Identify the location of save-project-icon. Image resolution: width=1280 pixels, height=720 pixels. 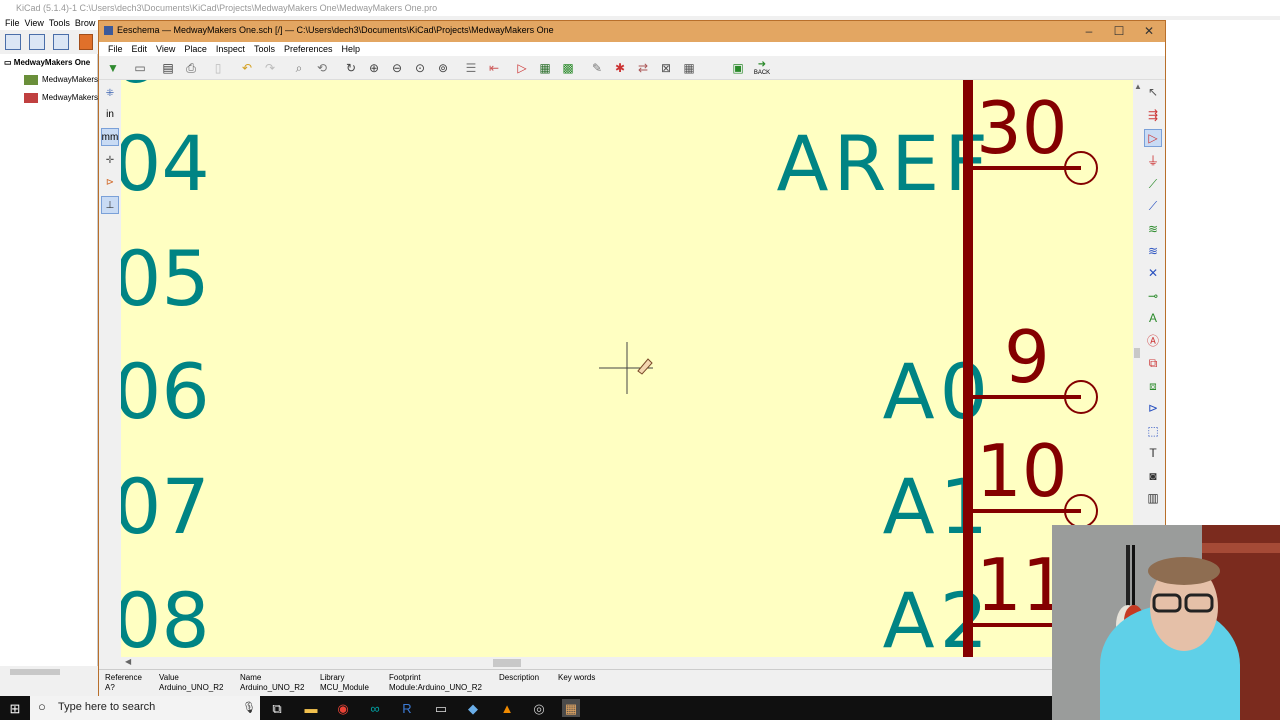
(86, 42).